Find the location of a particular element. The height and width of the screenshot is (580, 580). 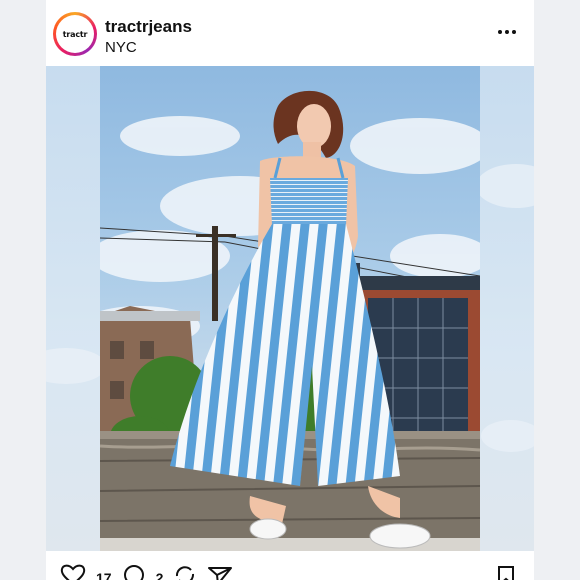

more-options-icon is located at coordinates (509, 32).